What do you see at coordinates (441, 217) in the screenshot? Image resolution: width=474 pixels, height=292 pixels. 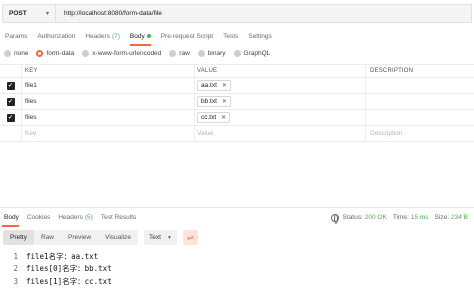 I see `size-label: Size:` at bounding box center [441, 217].